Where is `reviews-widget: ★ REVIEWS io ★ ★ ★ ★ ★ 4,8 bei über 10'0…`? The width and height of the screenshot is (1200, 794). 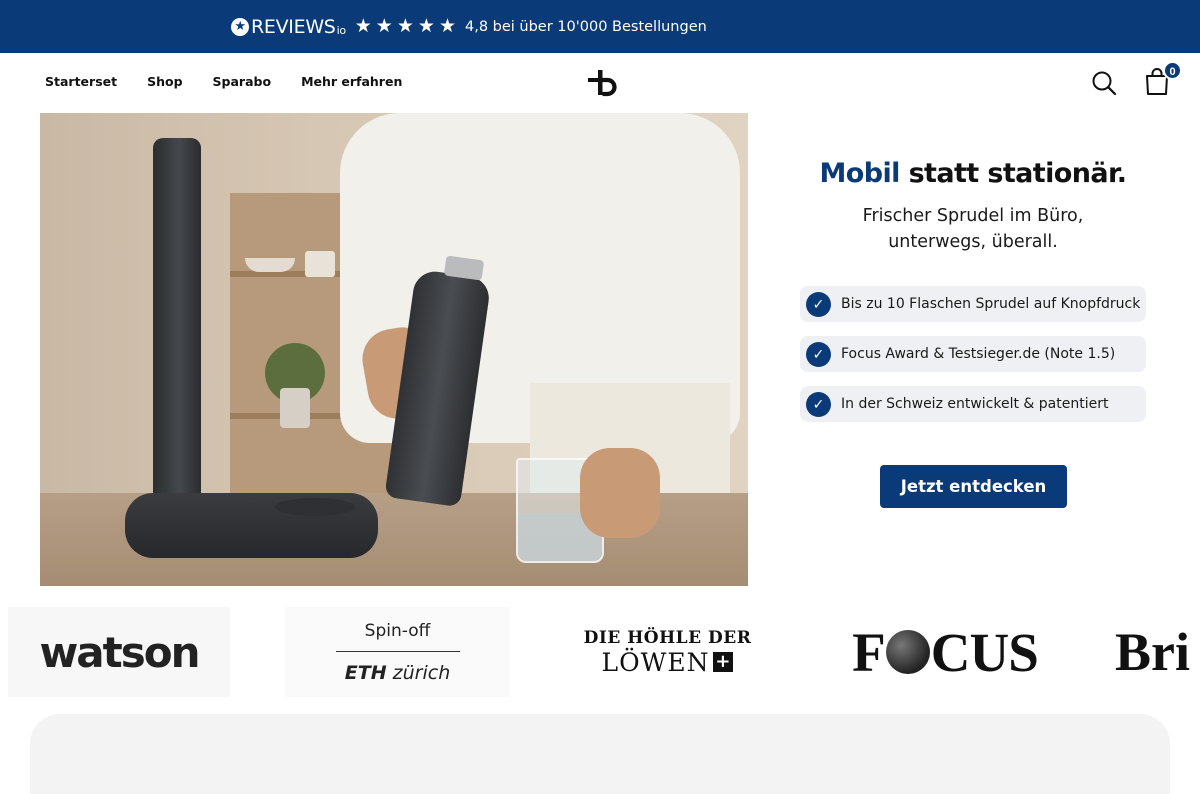 reviews-widget: ★ REVIEWS io ★ ★ ★ ★ ★ 4,8 bei über 10'0… is located at coordinates (469, 27).